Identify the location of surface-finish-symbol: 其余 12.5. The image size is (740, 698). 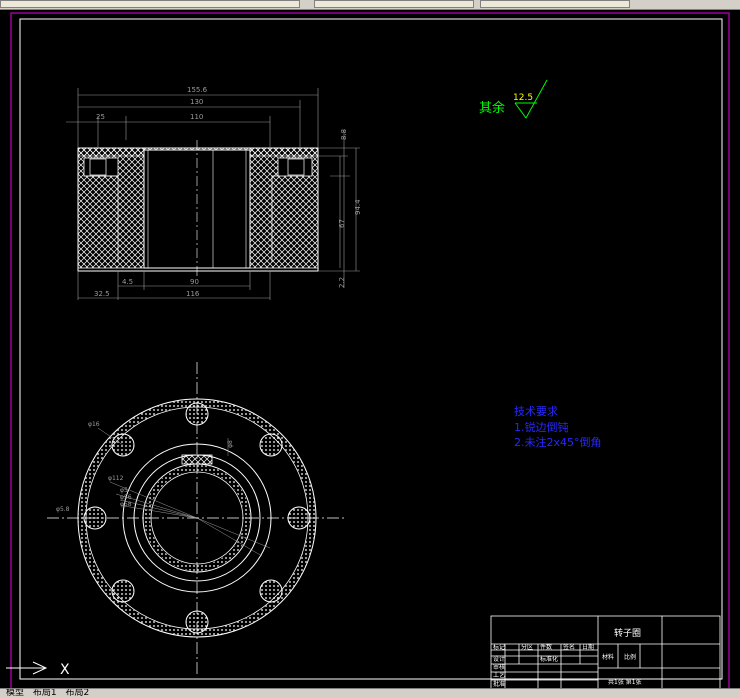
(513, 99).